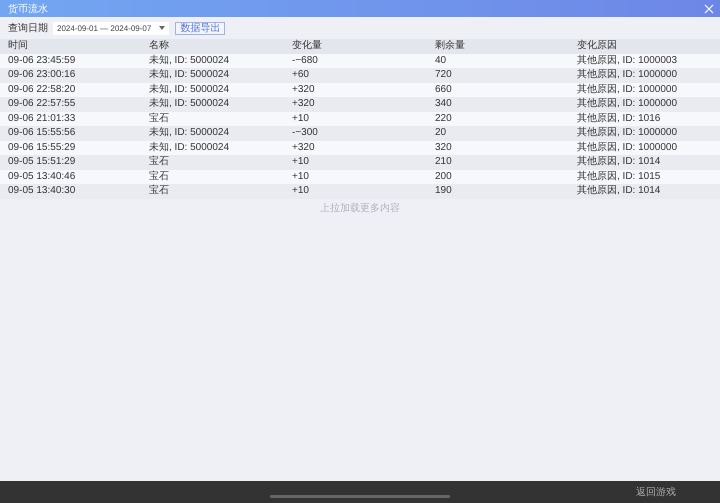 The height and width of the screenshot is (503, 720). What do you see at coordinates (42, 60) in the screenshot?
I see `table-cell-text: 09-06 23:45:59` at bounding box center [42, 60].